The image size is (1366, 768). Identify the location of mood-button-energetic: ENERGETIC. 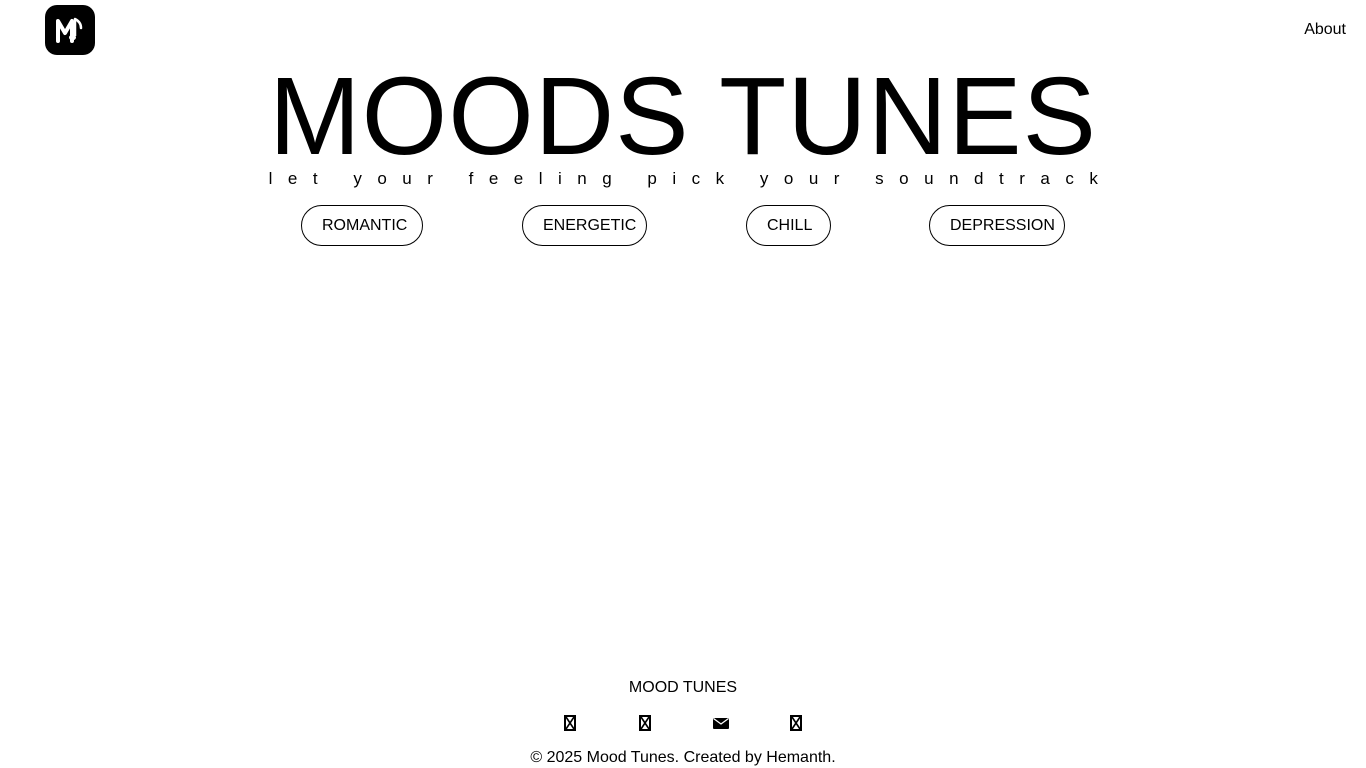
(584, 225).